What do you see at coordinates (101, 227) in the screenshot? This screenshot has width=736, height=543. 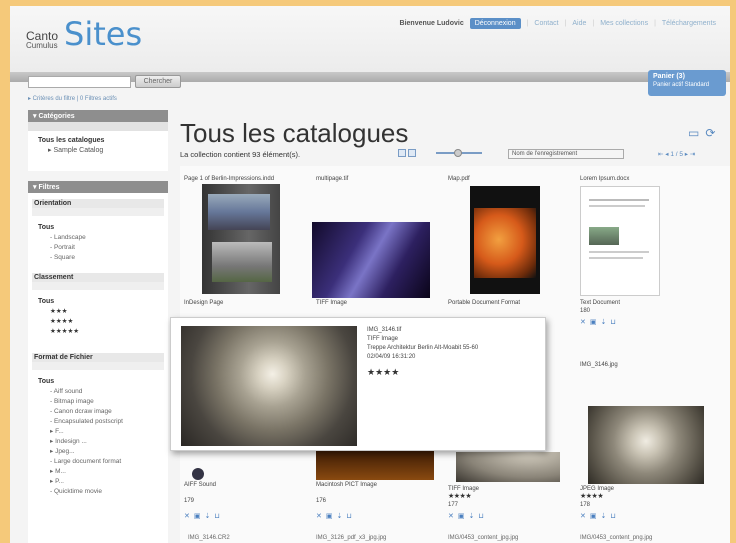 I see `orientation-all: Tous` at bounding box center [101, 227].